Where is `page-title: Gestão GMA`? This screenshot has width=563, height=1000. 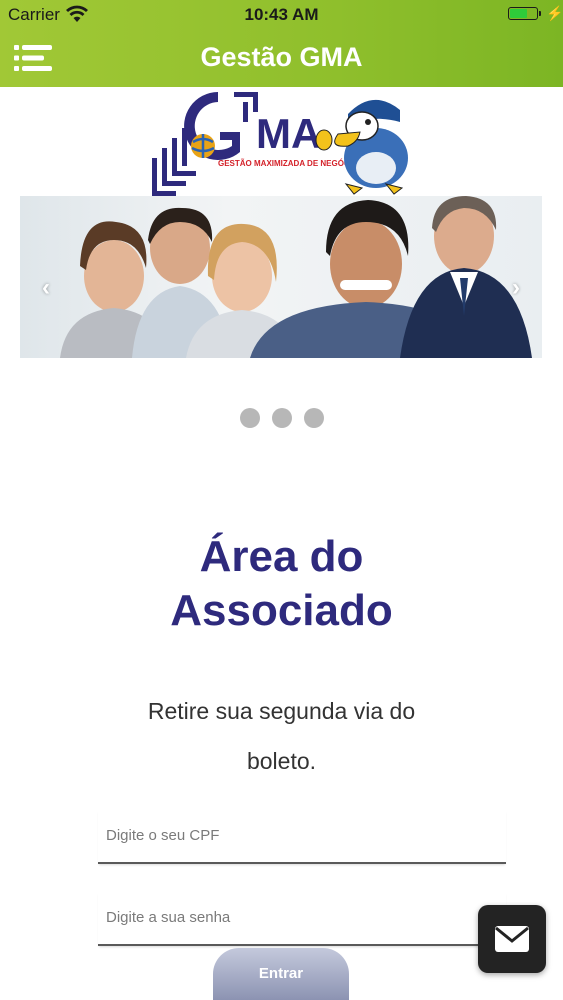 page-title: Gestão GMA is located at coordinates (281, 57).